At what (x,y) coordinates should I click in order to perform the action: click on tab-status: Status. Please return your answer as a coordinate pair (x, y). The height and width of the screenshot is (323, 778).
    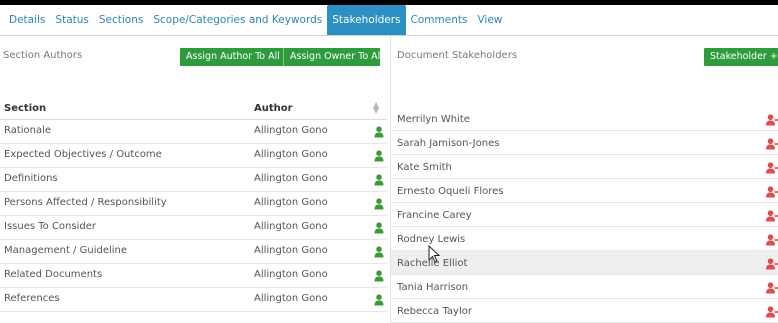
    Looking at the image, I should click on (71, 20).